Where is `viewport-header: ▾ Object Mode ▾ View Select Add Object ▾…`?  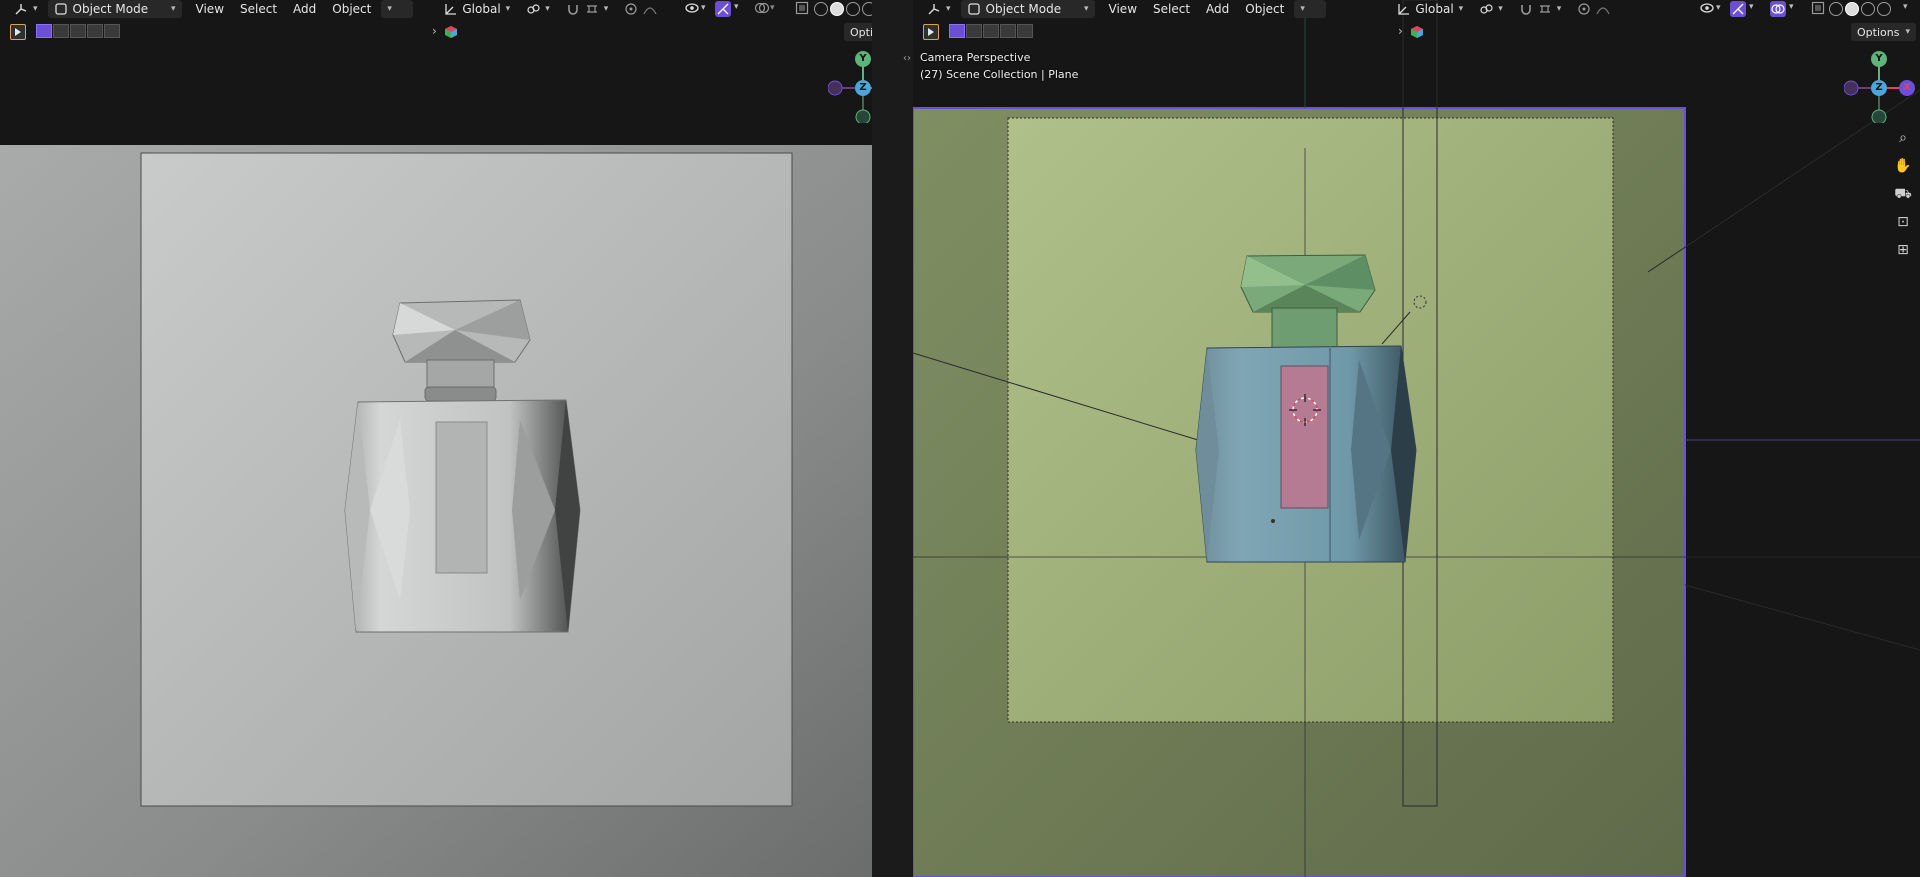
viewport-header: ▾ Object Mode ▾ View Select Add Object ▾… is located at coordinates (1416, 9).